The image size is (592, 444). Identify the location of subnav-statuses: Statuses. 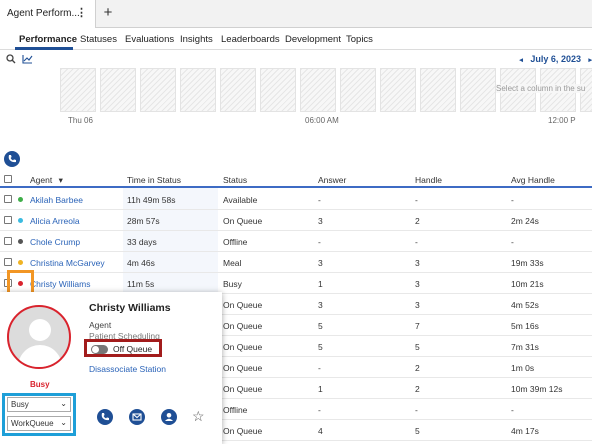
(98, 39).